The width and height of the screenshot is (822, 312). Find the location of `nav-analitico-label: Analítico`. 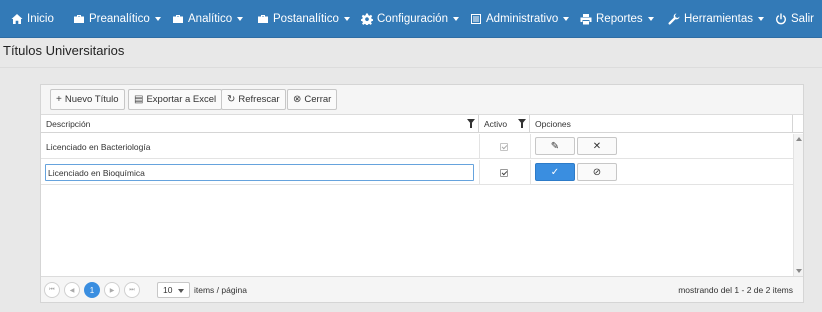

nav-analitico-label: Analítico is located at coordinates (210, 19).